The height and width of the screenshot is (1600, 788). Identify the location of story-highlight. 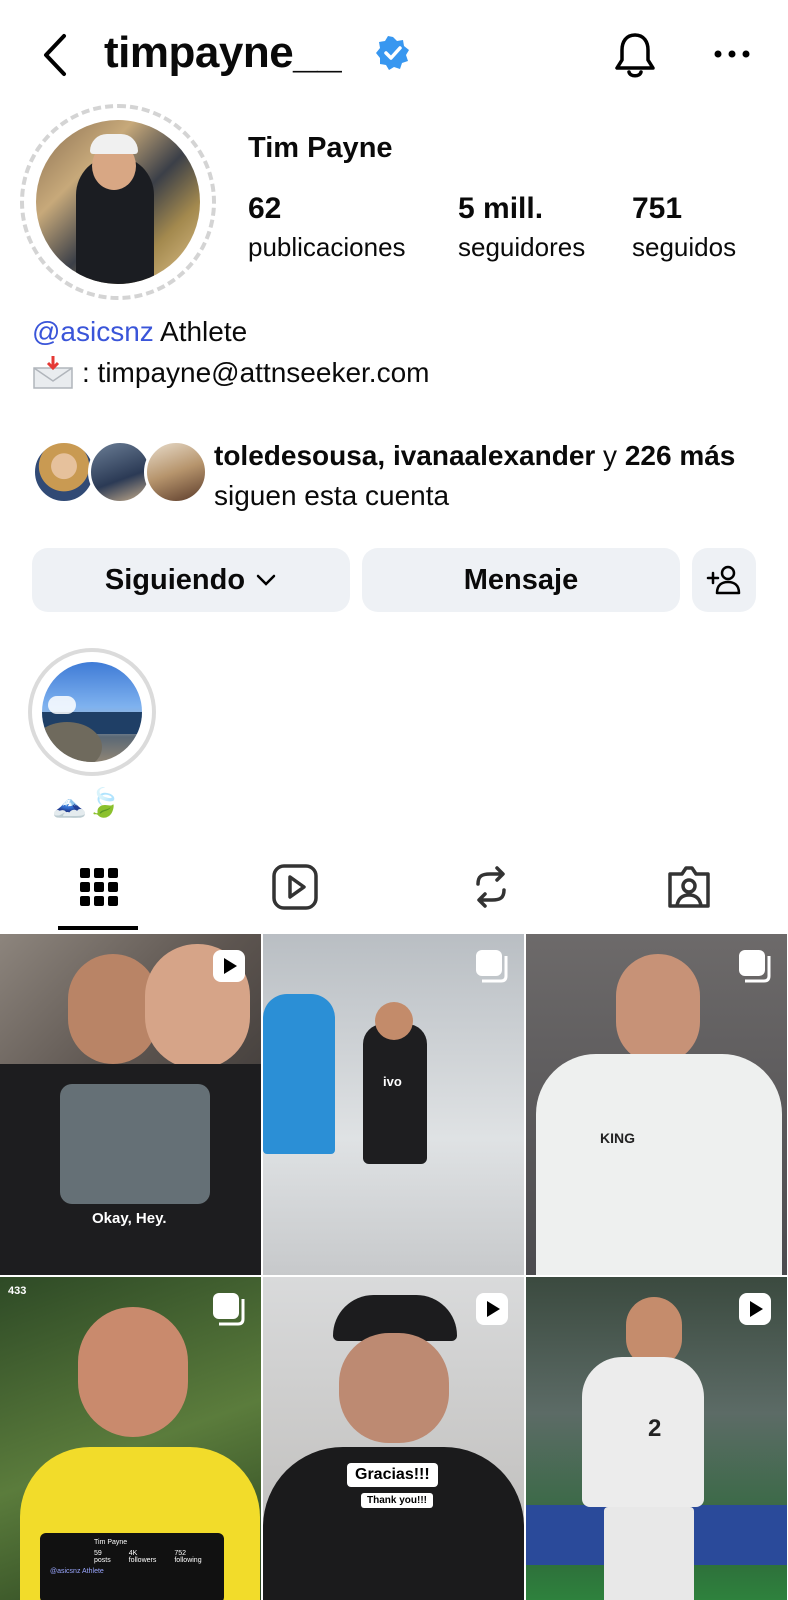
(92, 712).